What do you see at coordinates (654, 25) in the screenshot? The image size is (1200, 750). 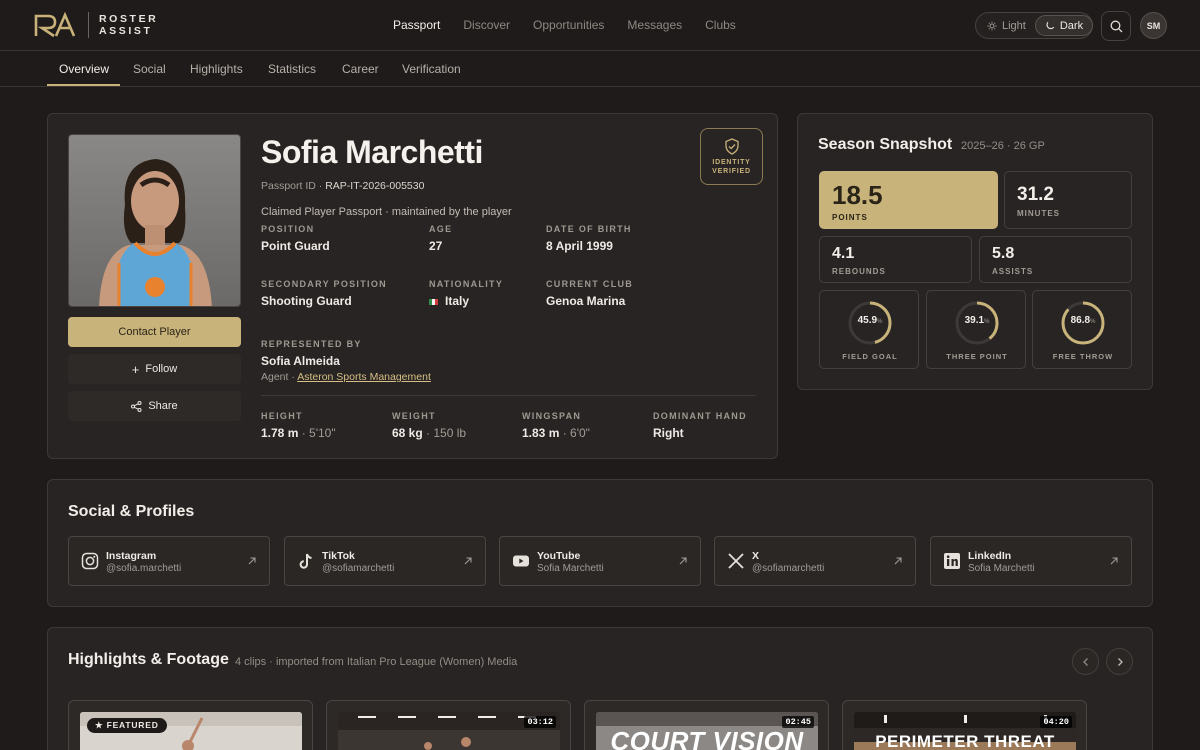 I see `nav-messages: Messages` at bounding box center [654, 25].